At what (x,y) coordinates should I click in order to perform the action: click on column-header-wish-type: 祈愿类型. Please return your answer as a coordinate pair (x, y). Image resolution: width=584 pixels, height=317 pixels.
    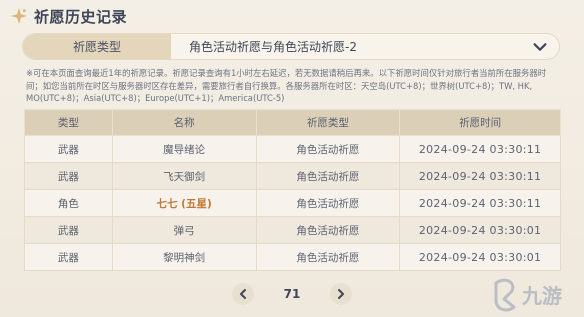
    Looking at the image, I should click on (328, 122).